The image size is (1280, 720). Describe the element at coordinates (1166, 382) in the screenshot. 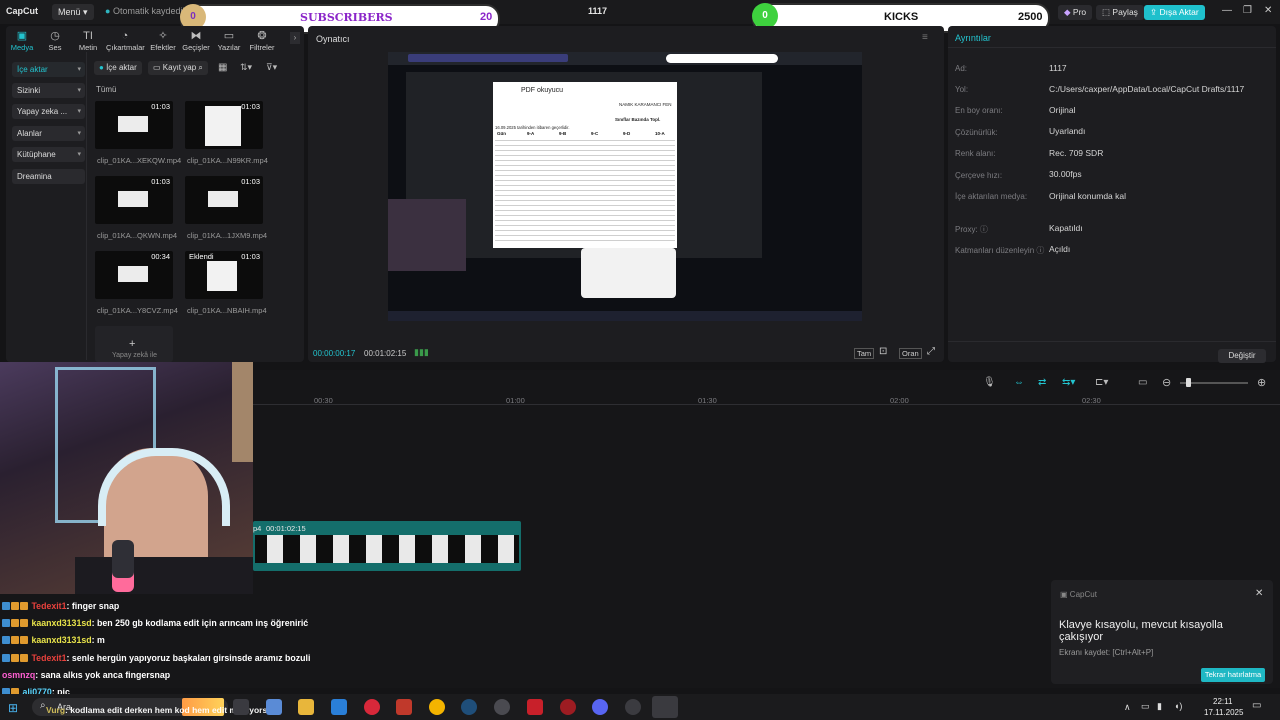

I see `zoom-out-icon: ⊖` at that location.